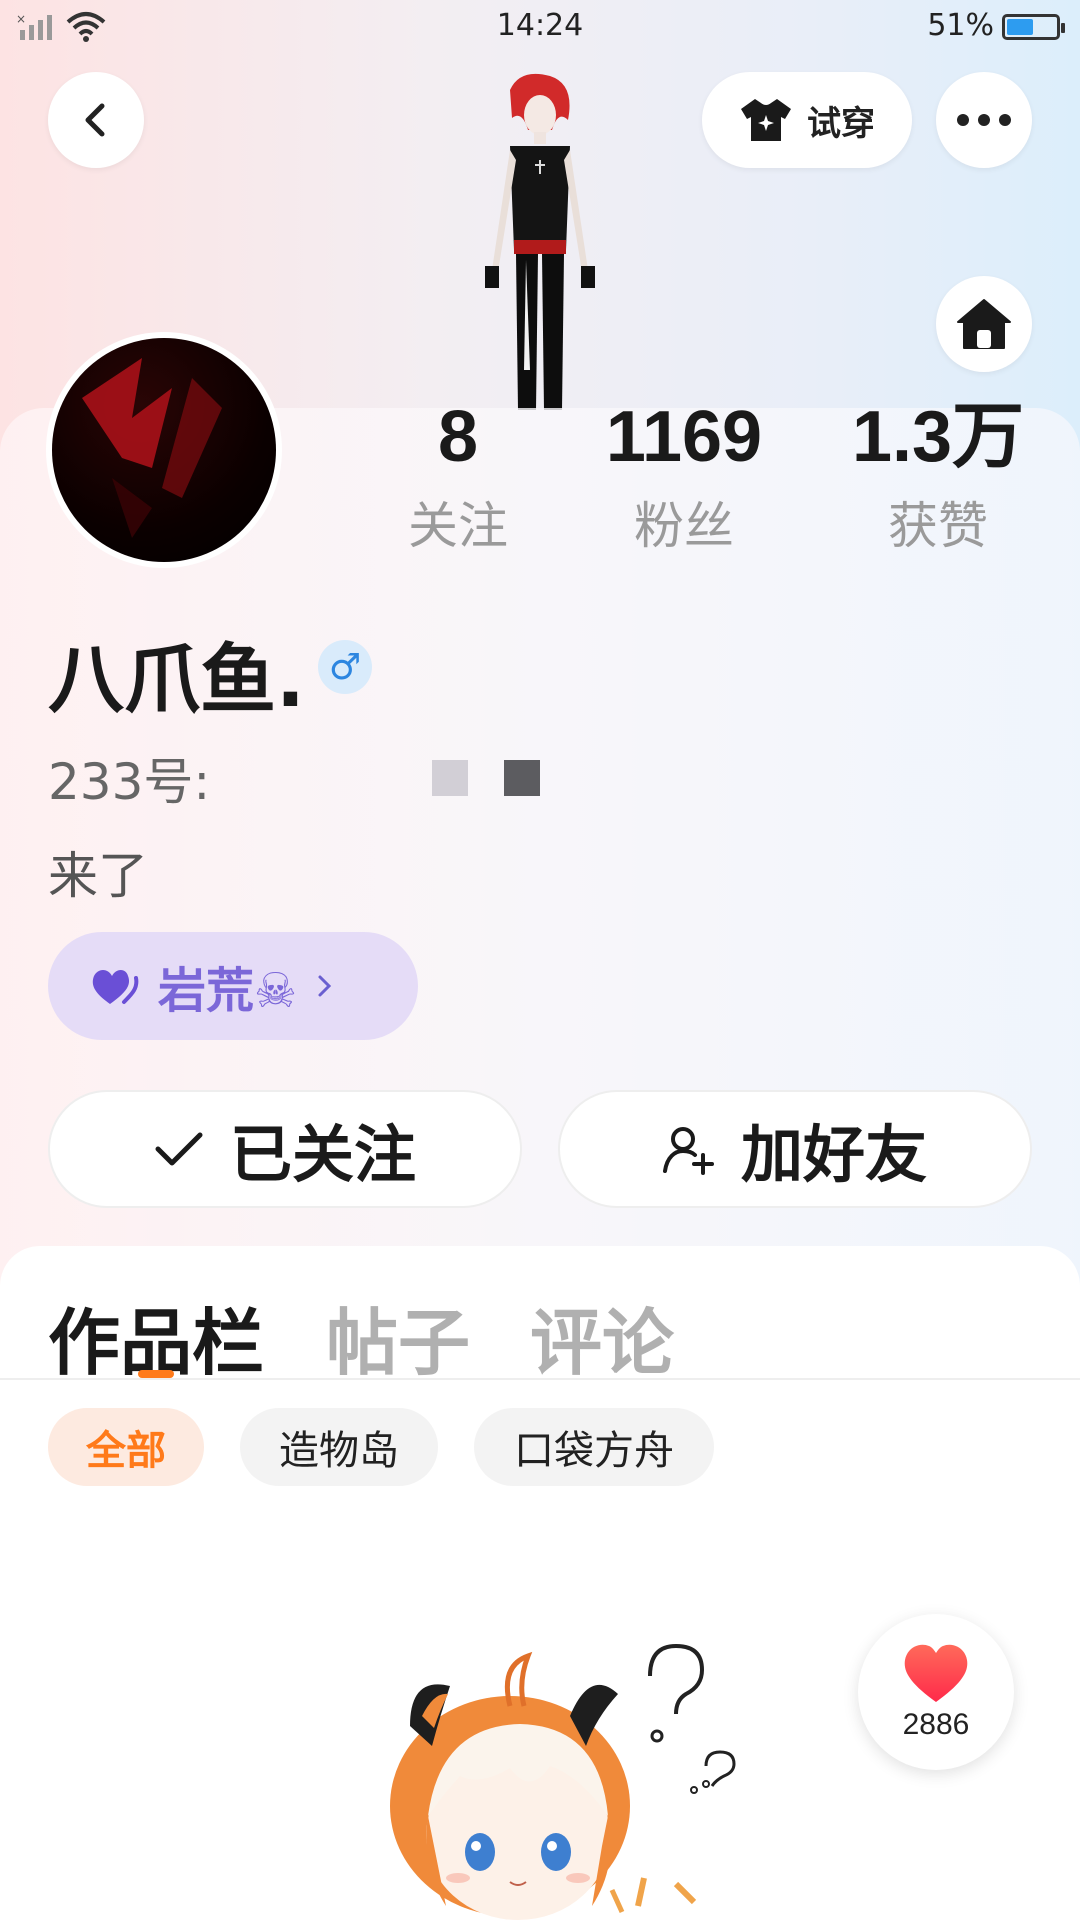  I want to click on shirt-icon, so click(766, 120).